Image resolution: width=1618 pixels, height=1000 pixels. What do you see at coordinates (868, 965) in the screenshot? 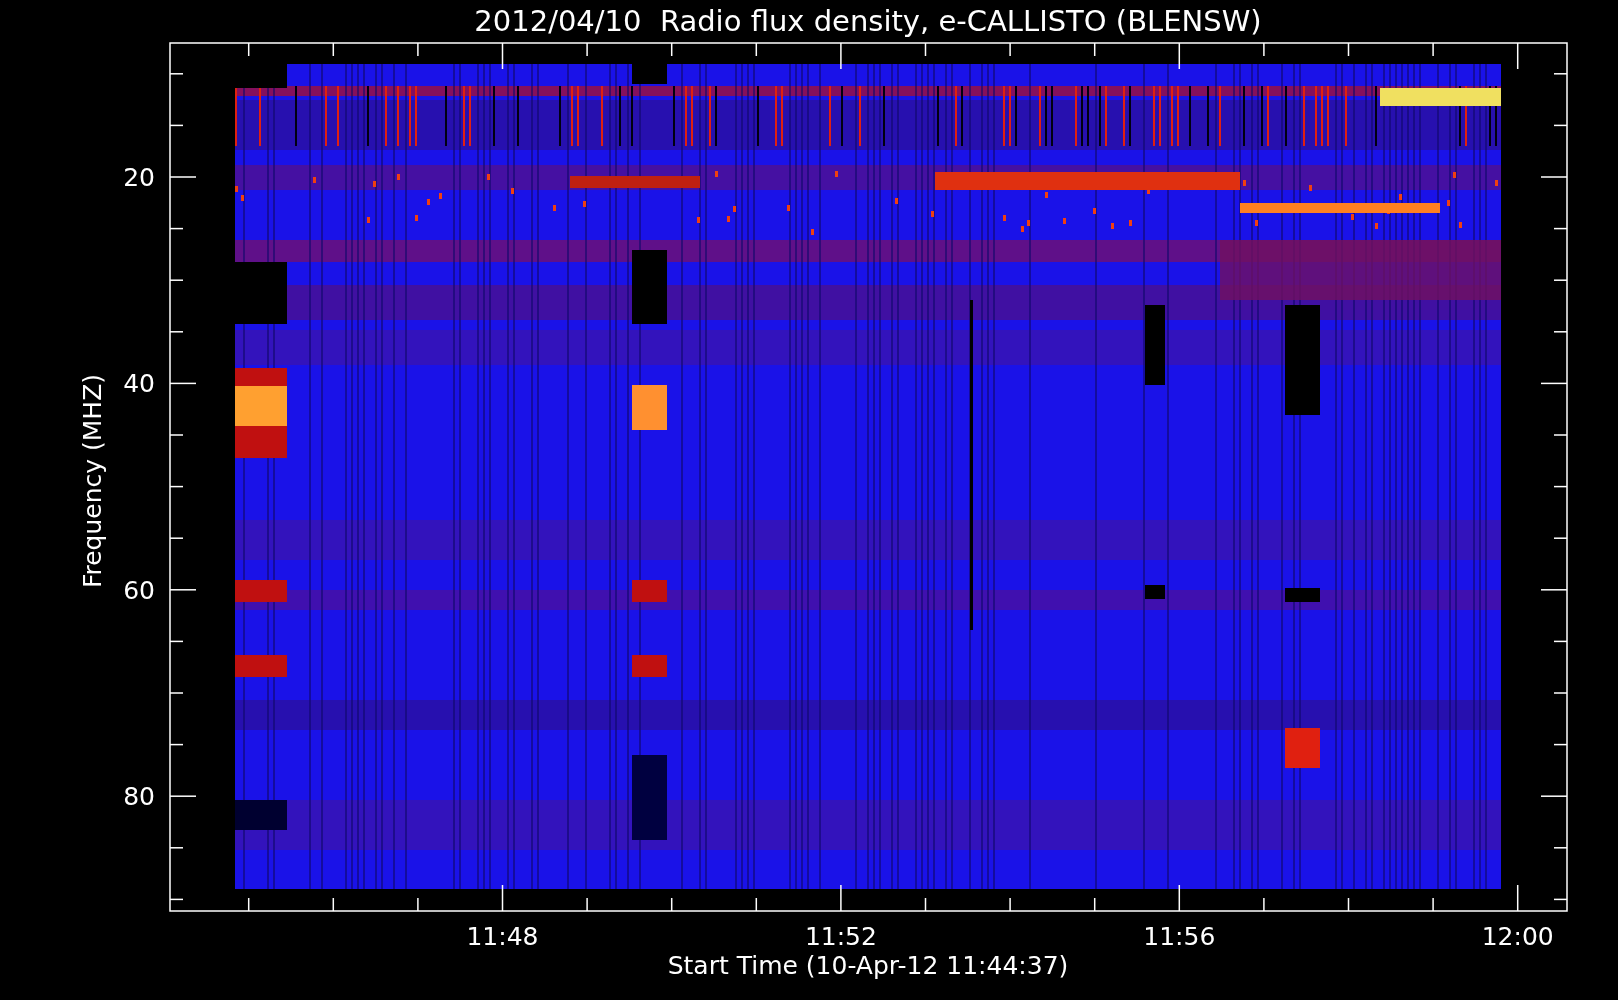
I see `x-axis-label: Start Time (10-Apr-12 11:44:37)` at bounding box center [868, 965].